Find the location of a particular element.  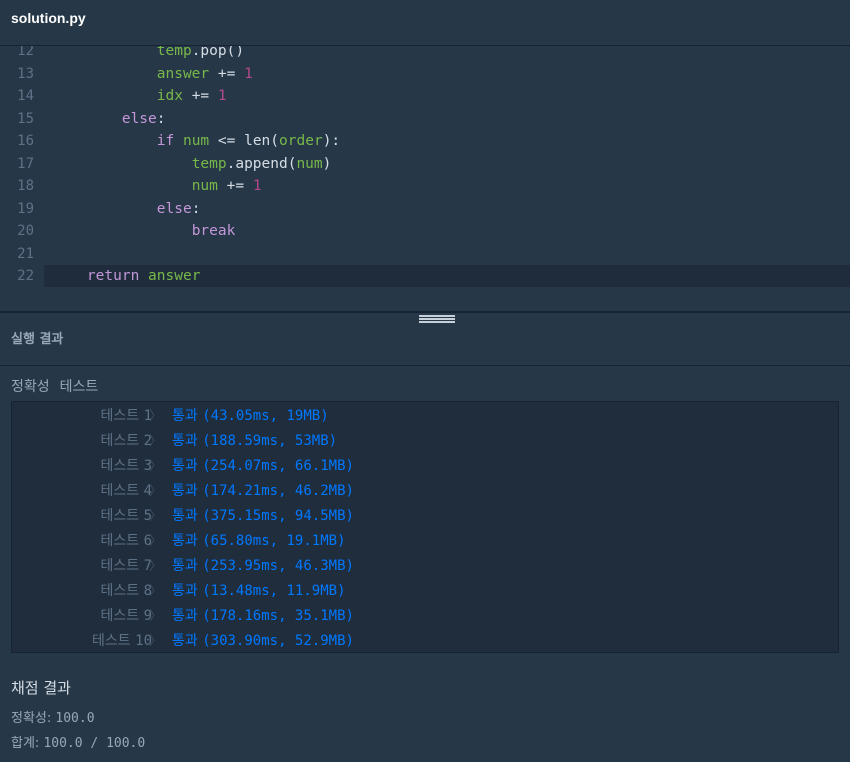

test-detail: (178.16ms, 35.1MB) is located at coordinates (278, 616).